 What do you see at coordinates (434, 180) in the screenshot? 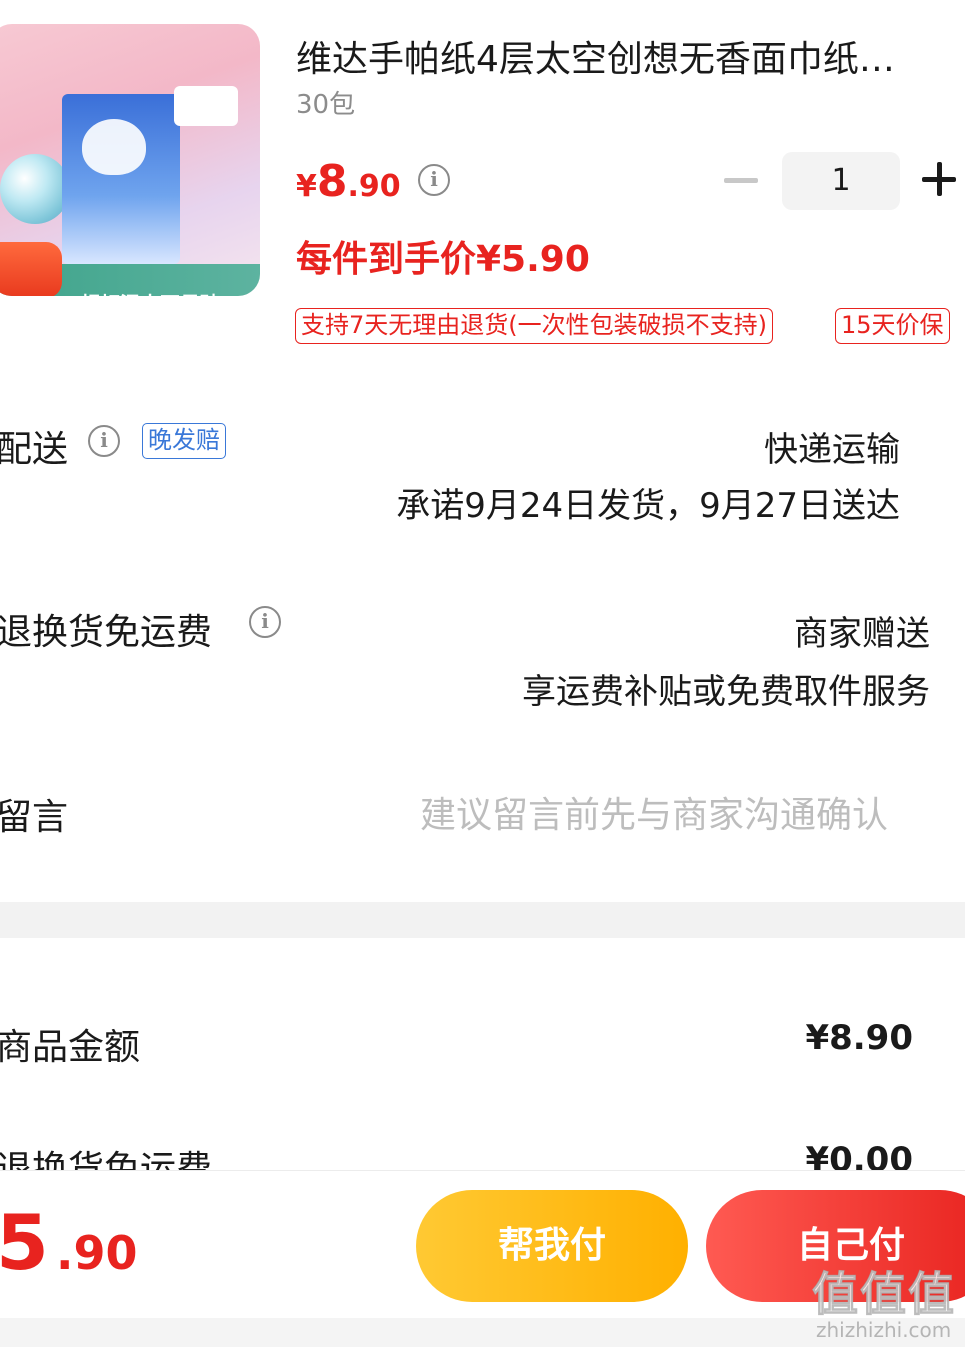
I see `price-info-icon: i` at bounding box center [434, 180].